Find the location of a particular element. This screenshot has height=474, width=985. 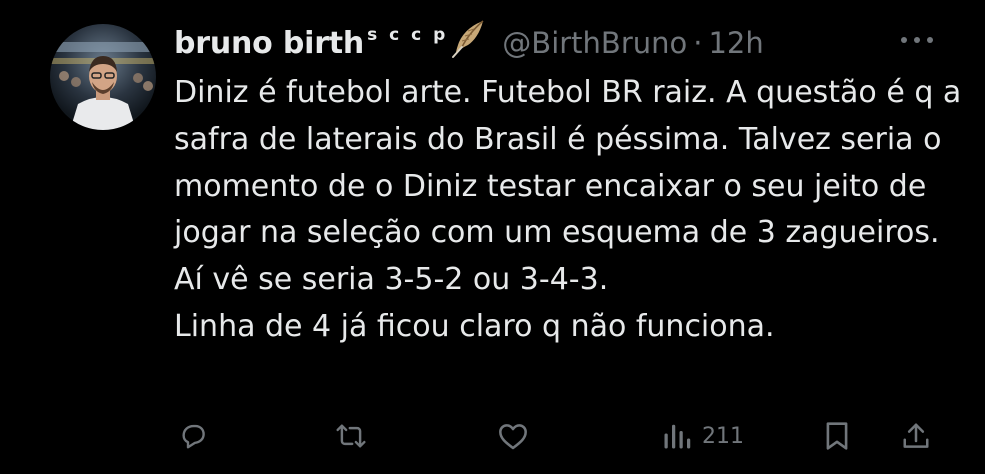

retweet-button is located at coordinates (351, 436).